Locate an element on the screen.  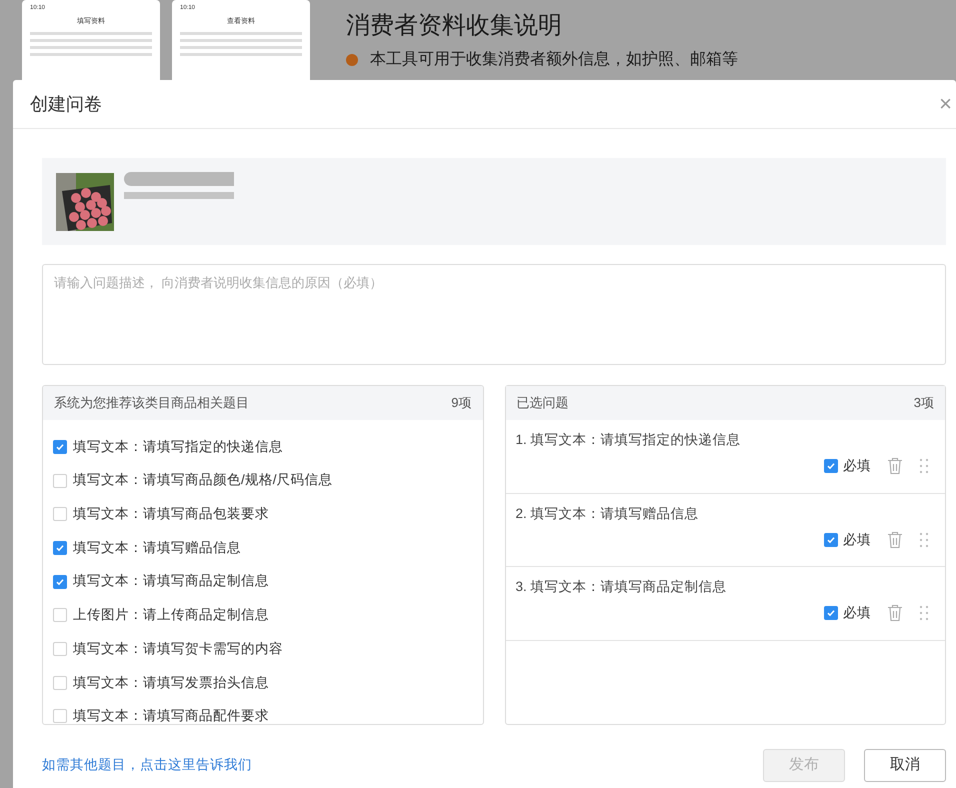
item-count: 3项 is located at coordinates (924, 403).